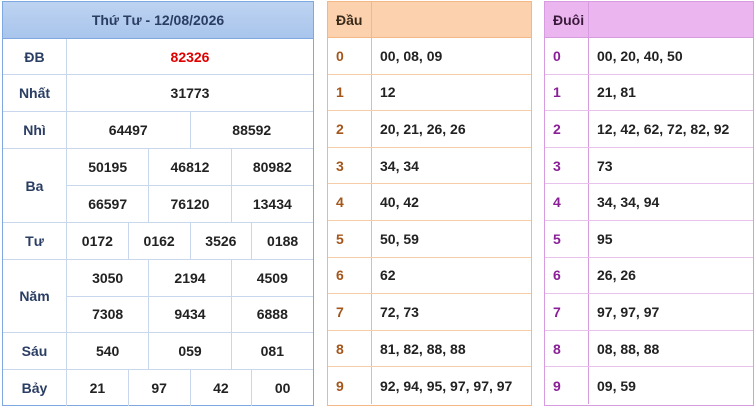  Describe the element at coordinates (567, 348) in the screenshot. I see `tail-digit: 8` at that location.